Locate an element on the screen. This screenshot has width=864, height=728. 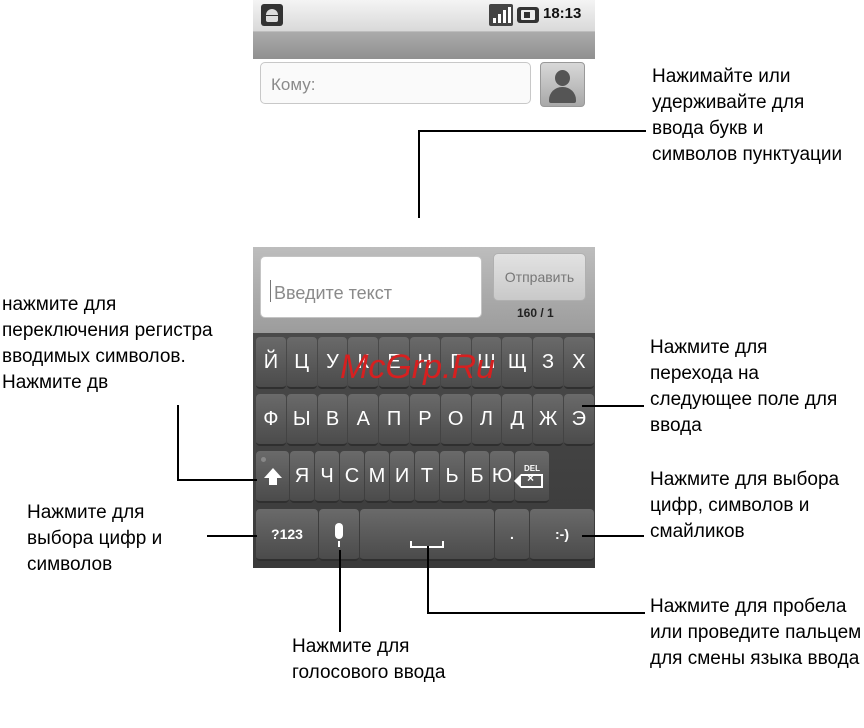
char-counter: 160 / 1 is located at coordinates (535, 313).